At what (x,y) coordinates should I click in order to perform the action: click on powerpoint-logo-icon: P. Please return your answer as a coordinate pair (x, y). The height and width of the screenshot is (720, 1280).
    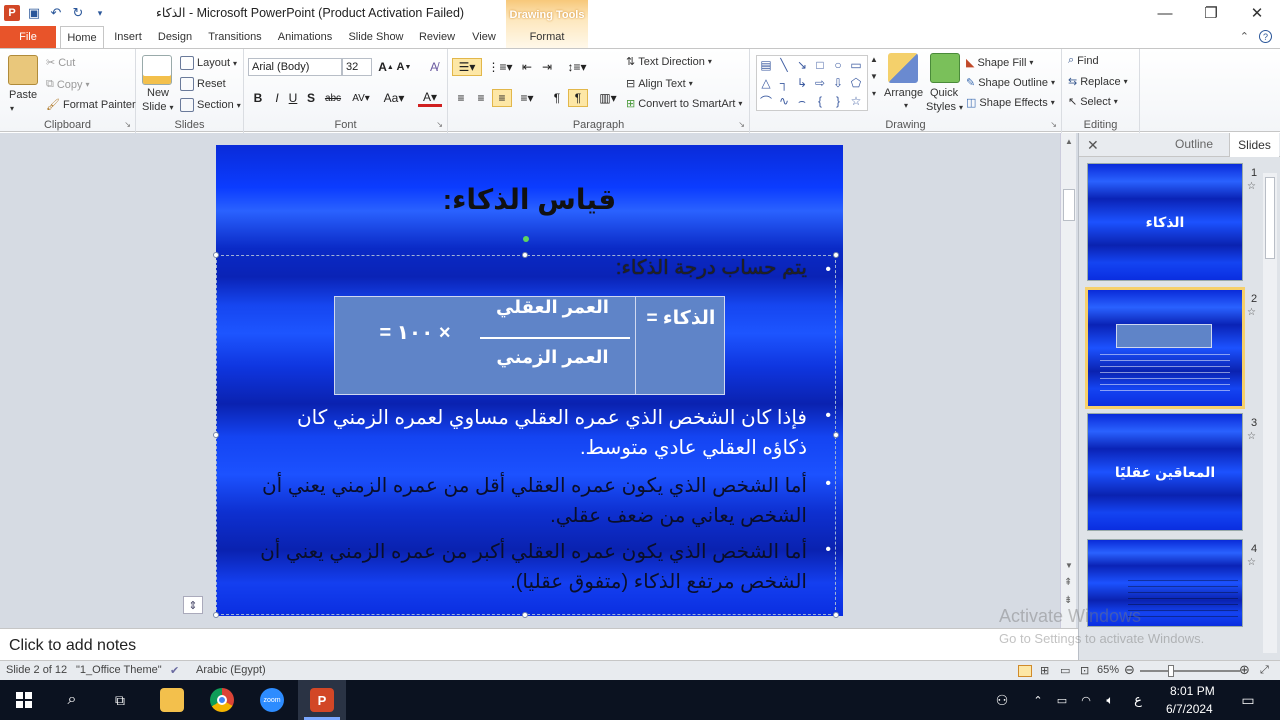
    Looking at the image, I should click on (12, 13).